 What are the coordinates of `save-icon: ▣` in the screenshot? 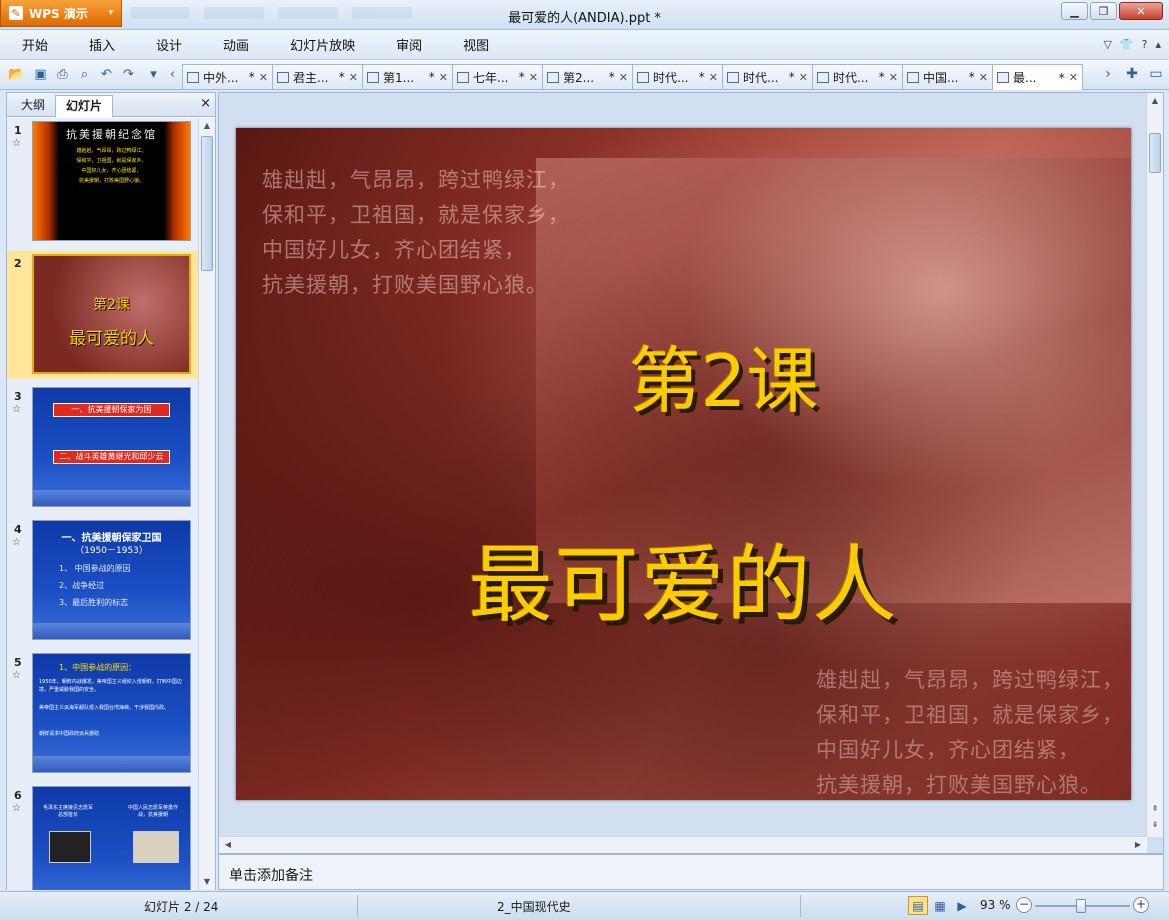 It's located at (40, 74).